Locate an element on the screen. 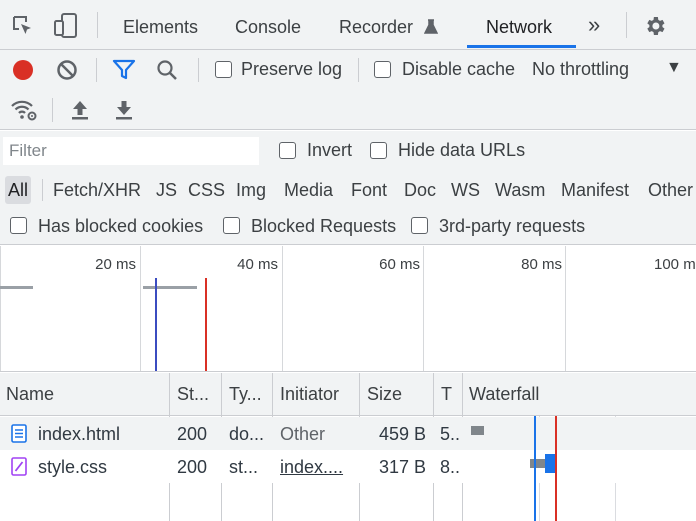 The image size is (696, 521). column-header-initiator: Initiator is located at coordinates (319, 394).